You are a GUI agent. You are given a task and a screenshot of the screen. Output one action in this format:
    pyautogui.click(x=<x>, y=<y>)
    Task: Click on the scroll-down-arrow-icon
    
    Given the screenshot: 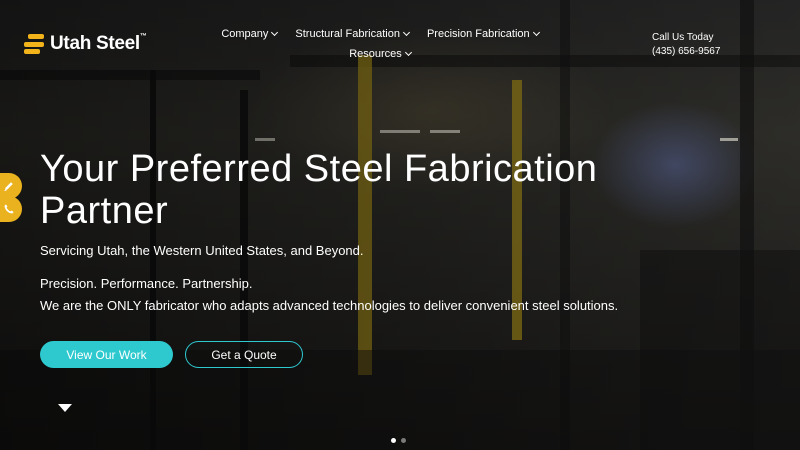 What is the action you would take?
    pyautogui.click(x=65, y=408)
    